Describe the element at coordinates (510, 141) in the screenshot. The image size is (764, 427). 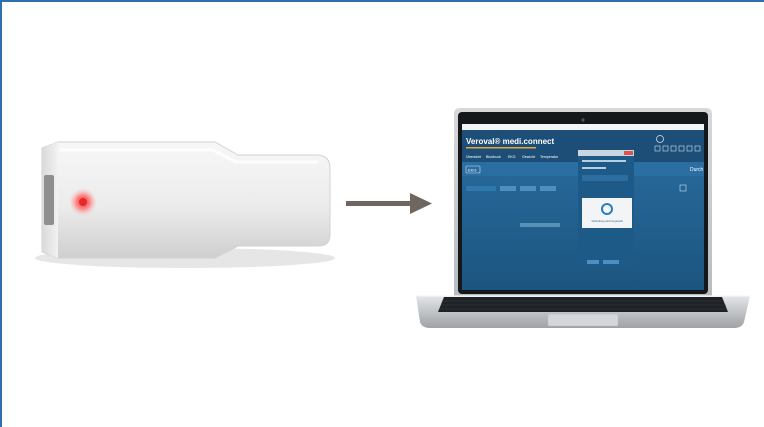
I see `app-brand: Veroval® medi.connect` at that location.